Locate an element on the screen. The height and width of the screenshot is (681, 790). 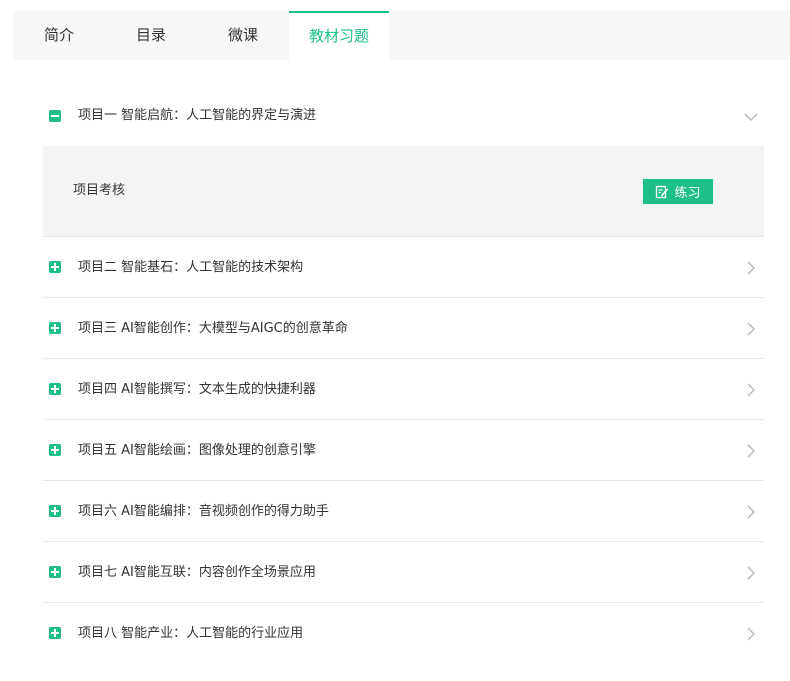
assessment-label: 项目考核 is located at coordinates (99, 190).